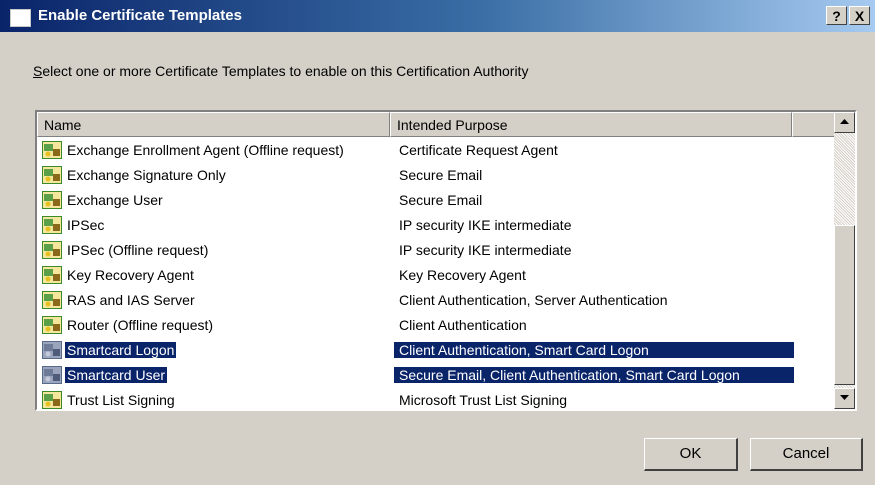 This screenshot has width=875, height=485. What do you see at coordinates (594, 349) in the screenshot?
I see `template-purpose: Client Authentication, Smart Card Logon` at bounding box center [594, 349].